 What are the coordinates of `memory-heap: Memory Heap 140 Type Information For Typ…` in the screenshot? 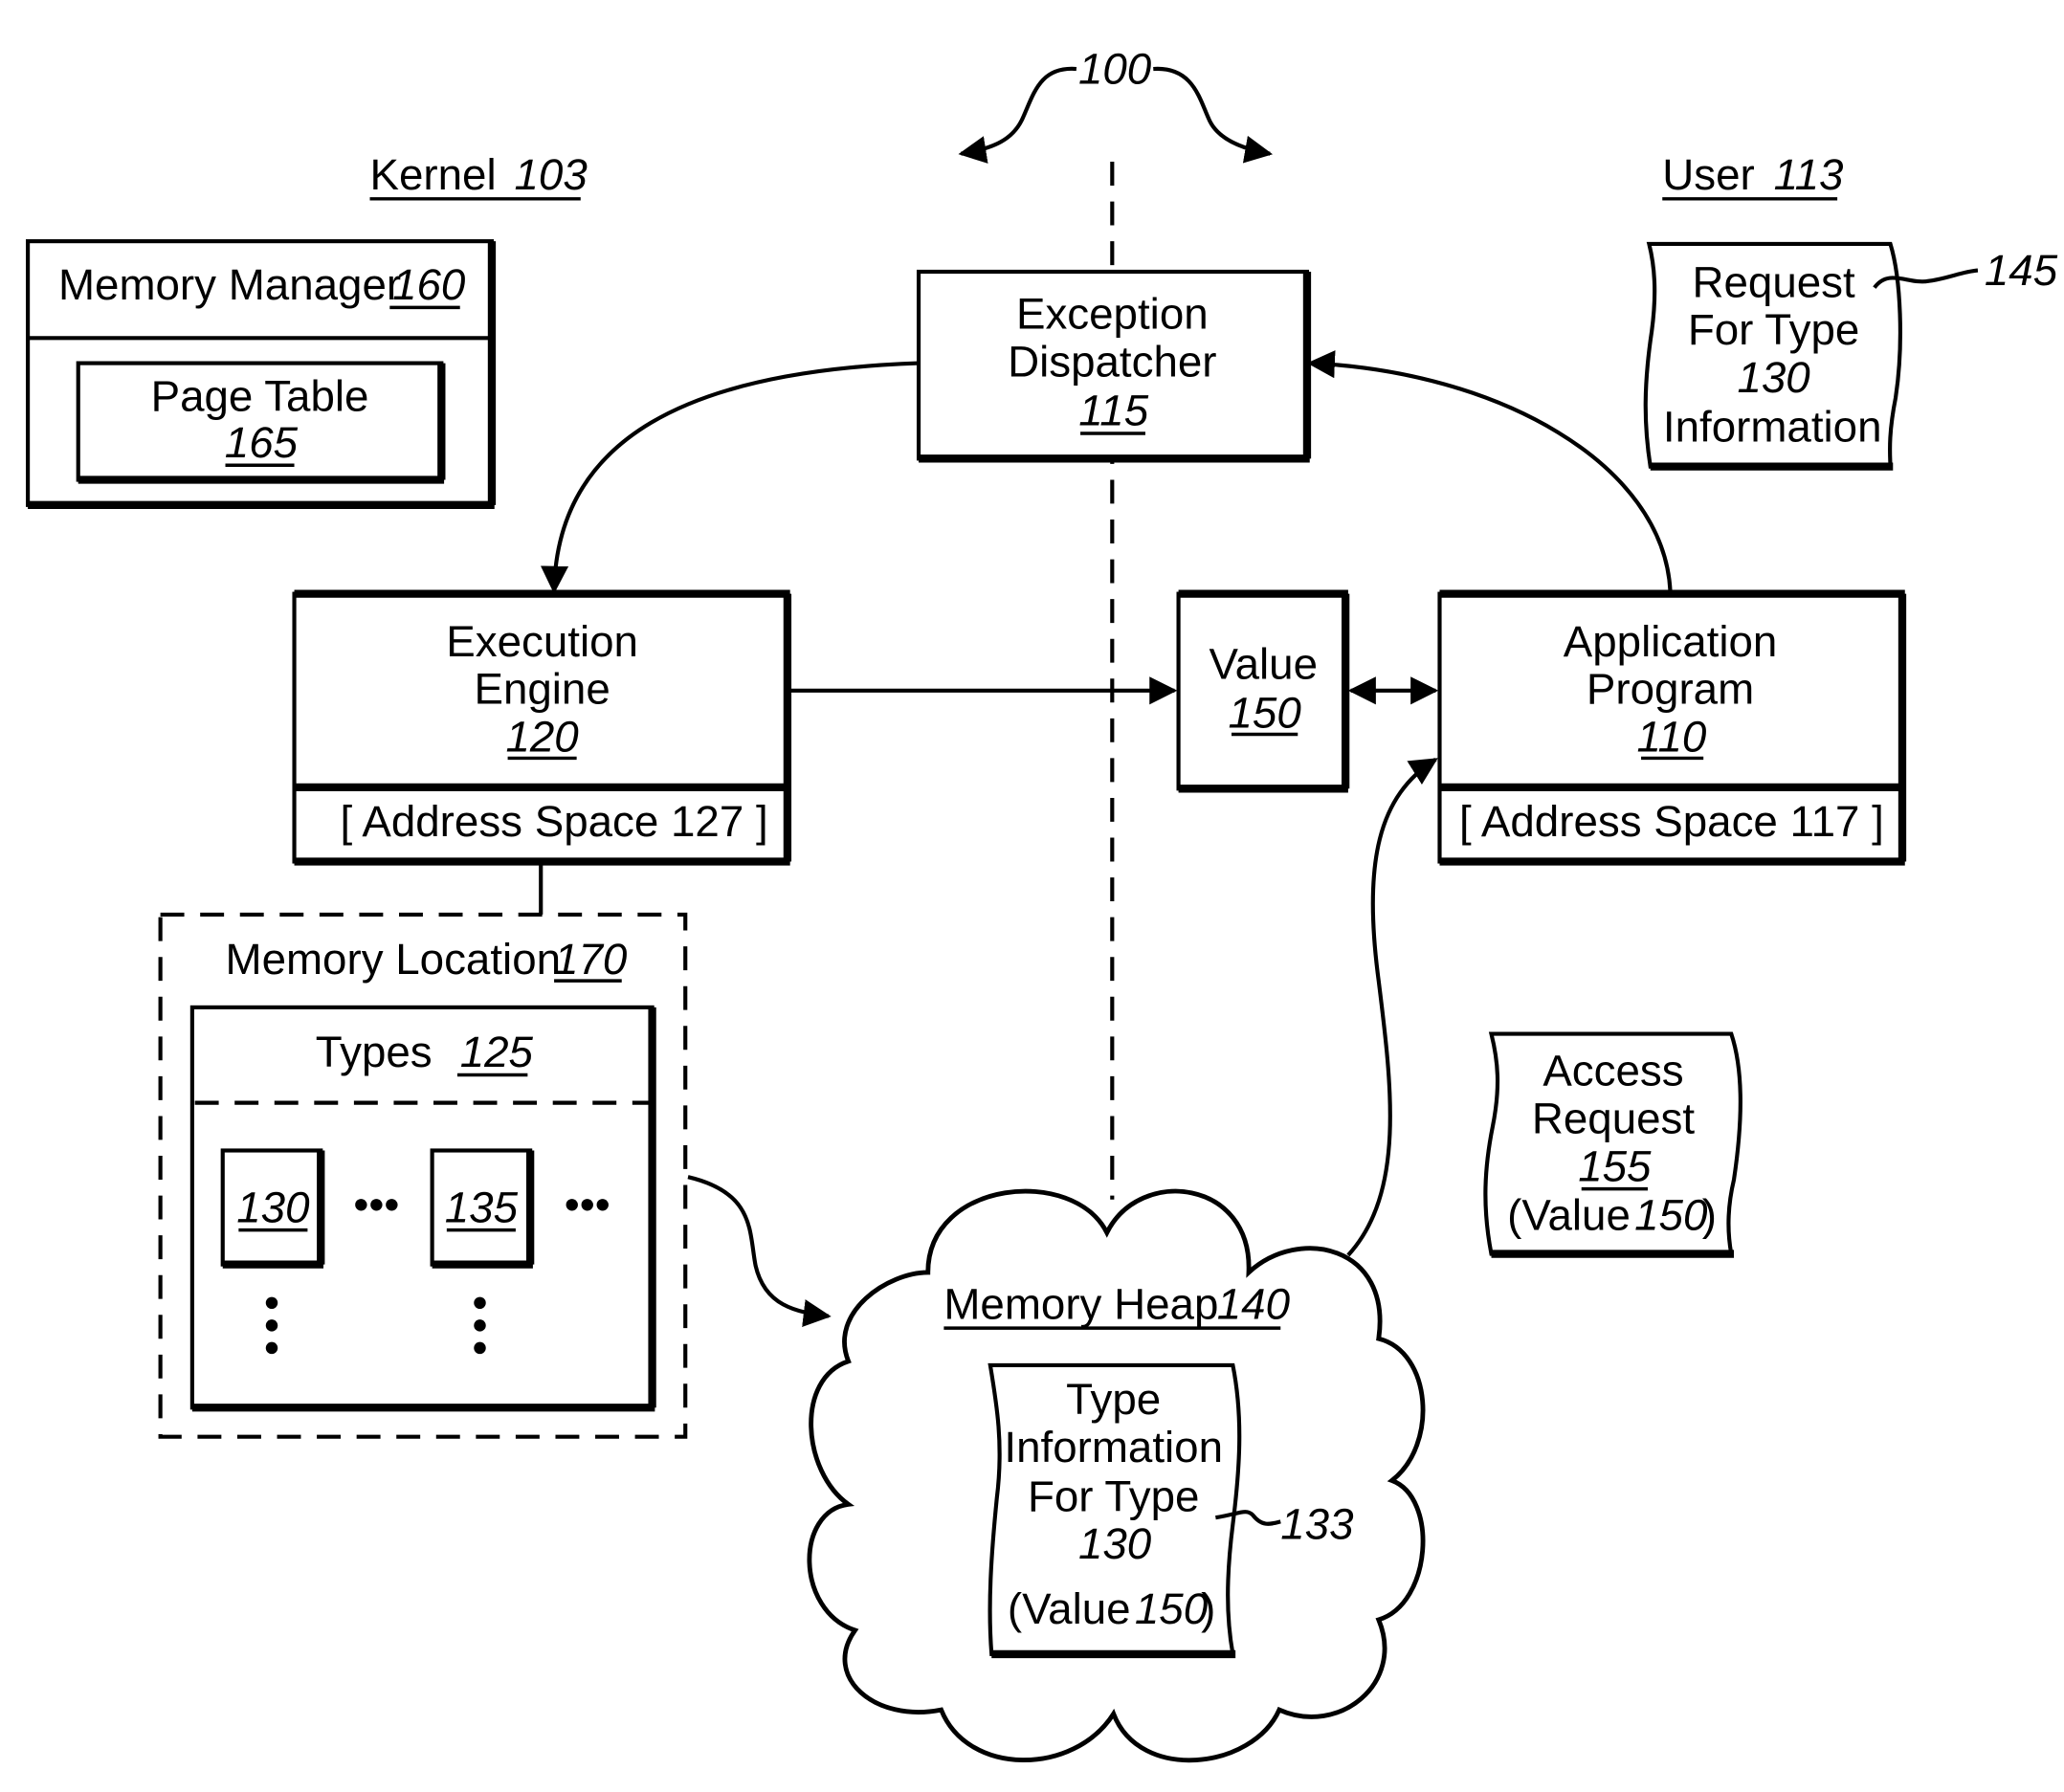 It's located at (1116, 1475).